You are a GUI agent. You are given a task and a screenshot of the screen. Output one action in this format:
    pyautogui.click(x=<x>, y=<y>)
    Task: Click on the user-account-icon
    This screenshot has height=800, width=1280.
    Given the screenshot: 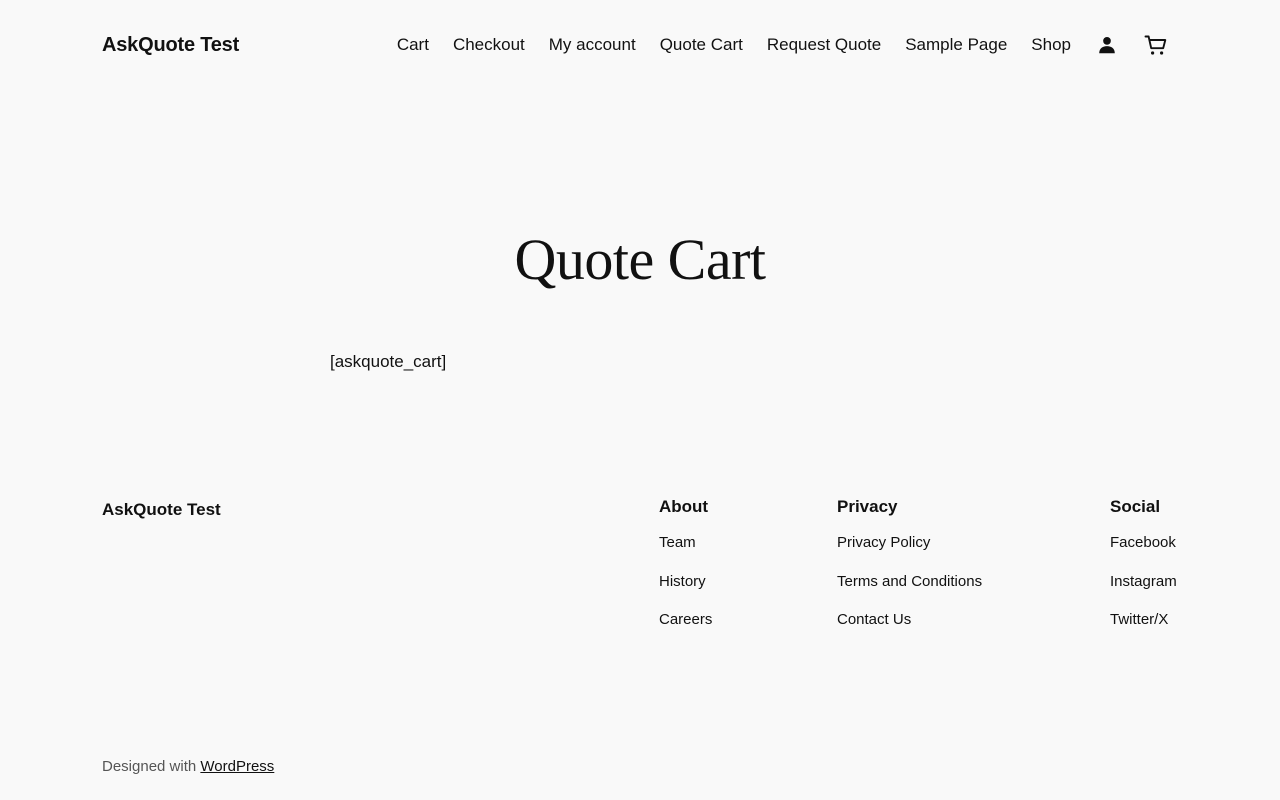 What is the action you would take?
    pyautogui.click(x=1107, y=45)
    